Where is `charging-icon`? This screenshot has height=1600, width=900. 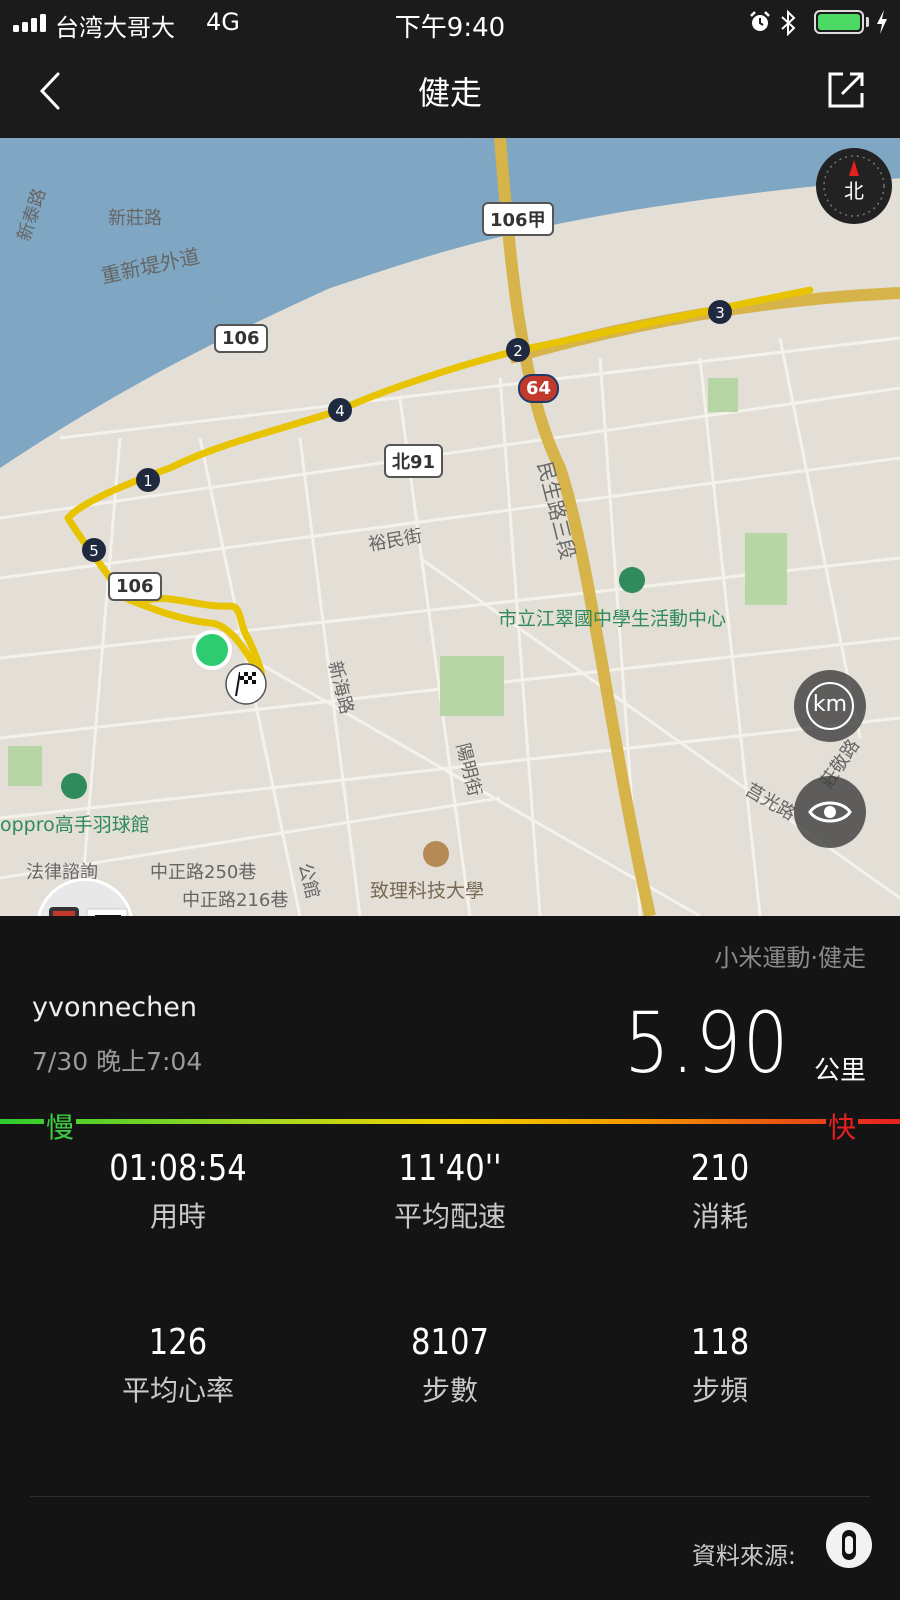
charging-icon is located at coordinates (882, 22).